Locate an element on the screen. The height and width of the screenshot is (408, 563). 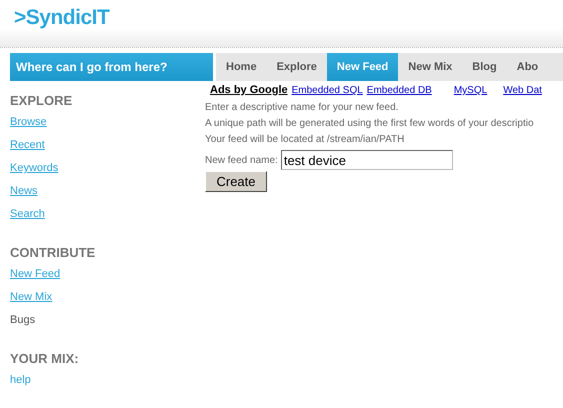
ads-title: Ads by Google is located at coordinates (249, 90).